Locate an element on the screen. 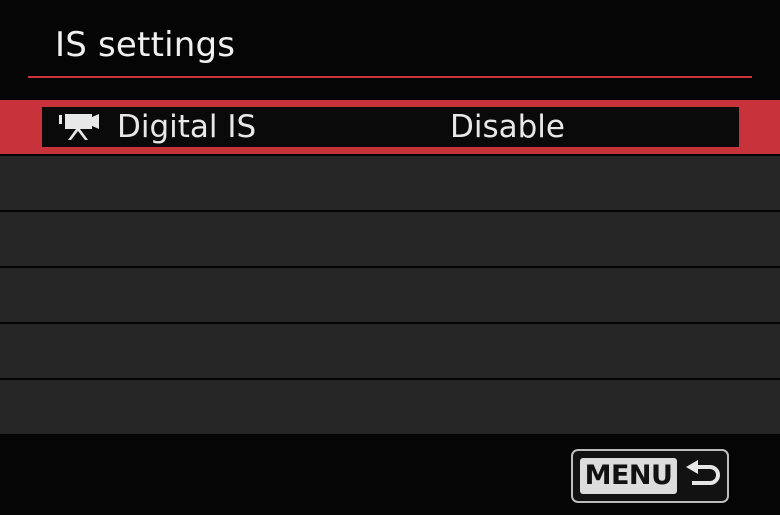 The image size is (780, 515). menu-label-box: MENU is located at coordinates (628, 476).